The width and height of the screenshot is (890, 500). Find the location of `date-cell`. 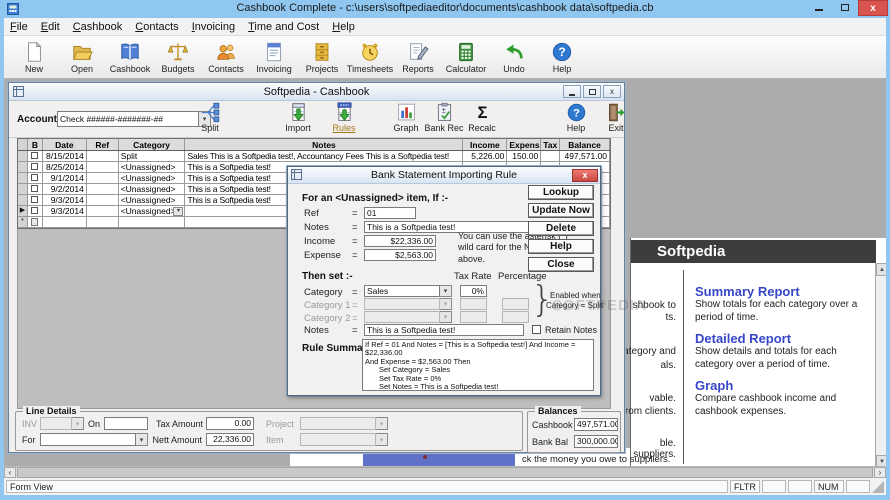

date-cell is located at coordinates (65, 222).